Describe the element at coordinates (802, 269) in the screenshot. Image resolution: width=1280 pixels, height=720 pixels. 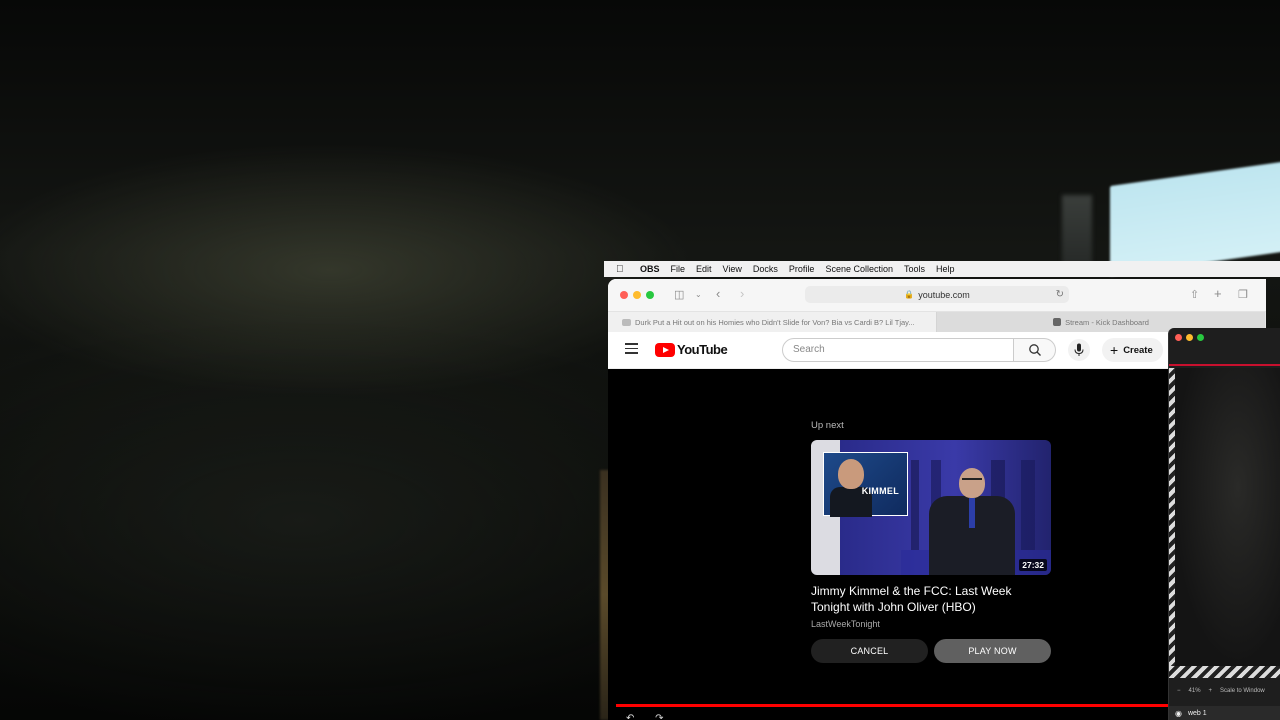
I see `menu-profile: Profile` at that location.